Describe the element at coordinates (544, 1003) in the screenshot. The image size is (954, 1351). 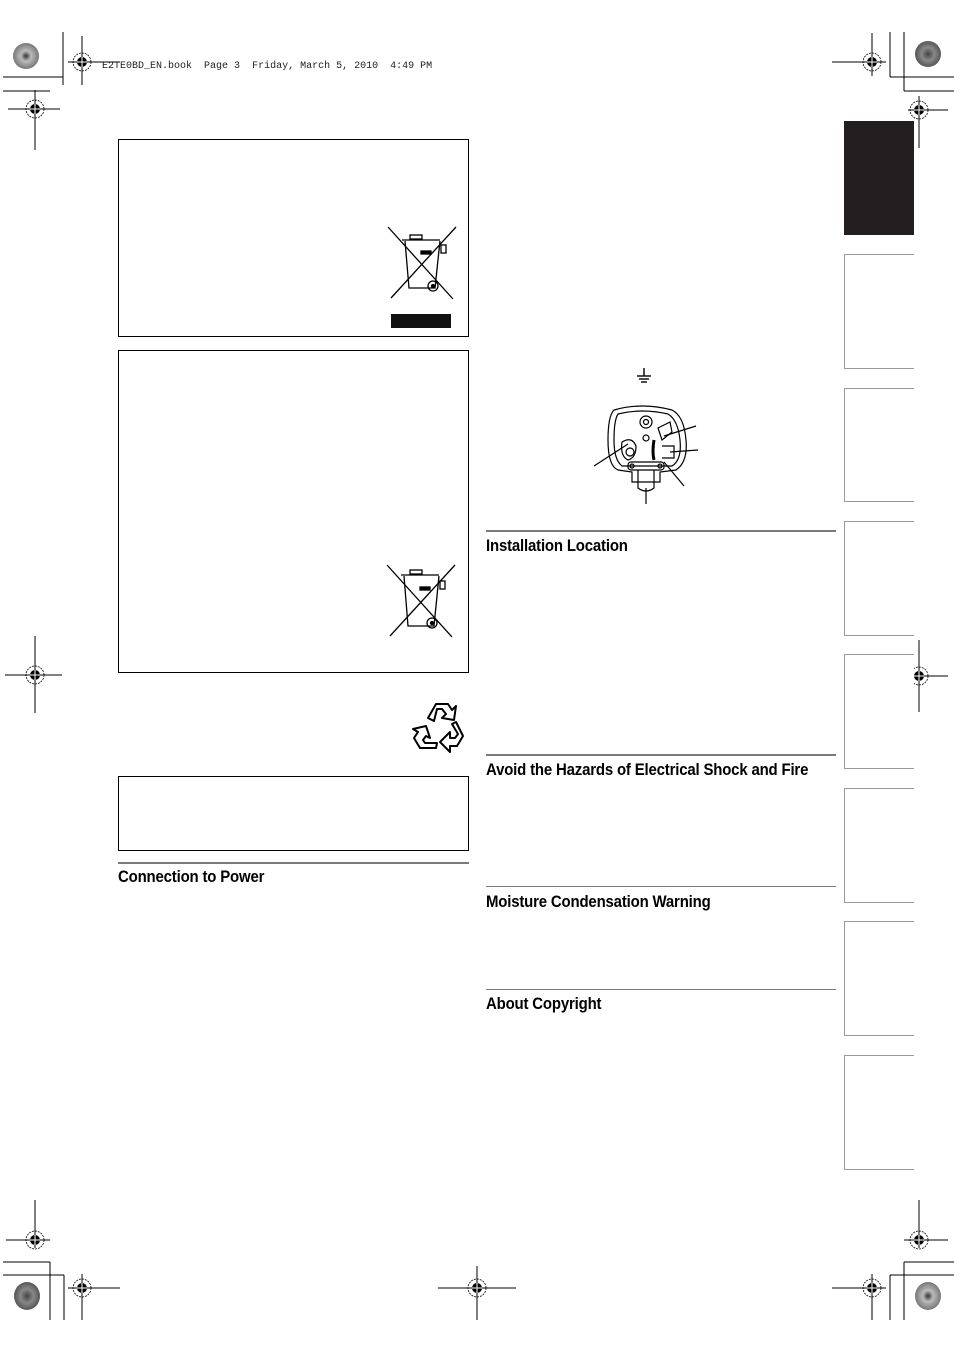
I see `section-heading-about-copyright: About Copyright` at that location.